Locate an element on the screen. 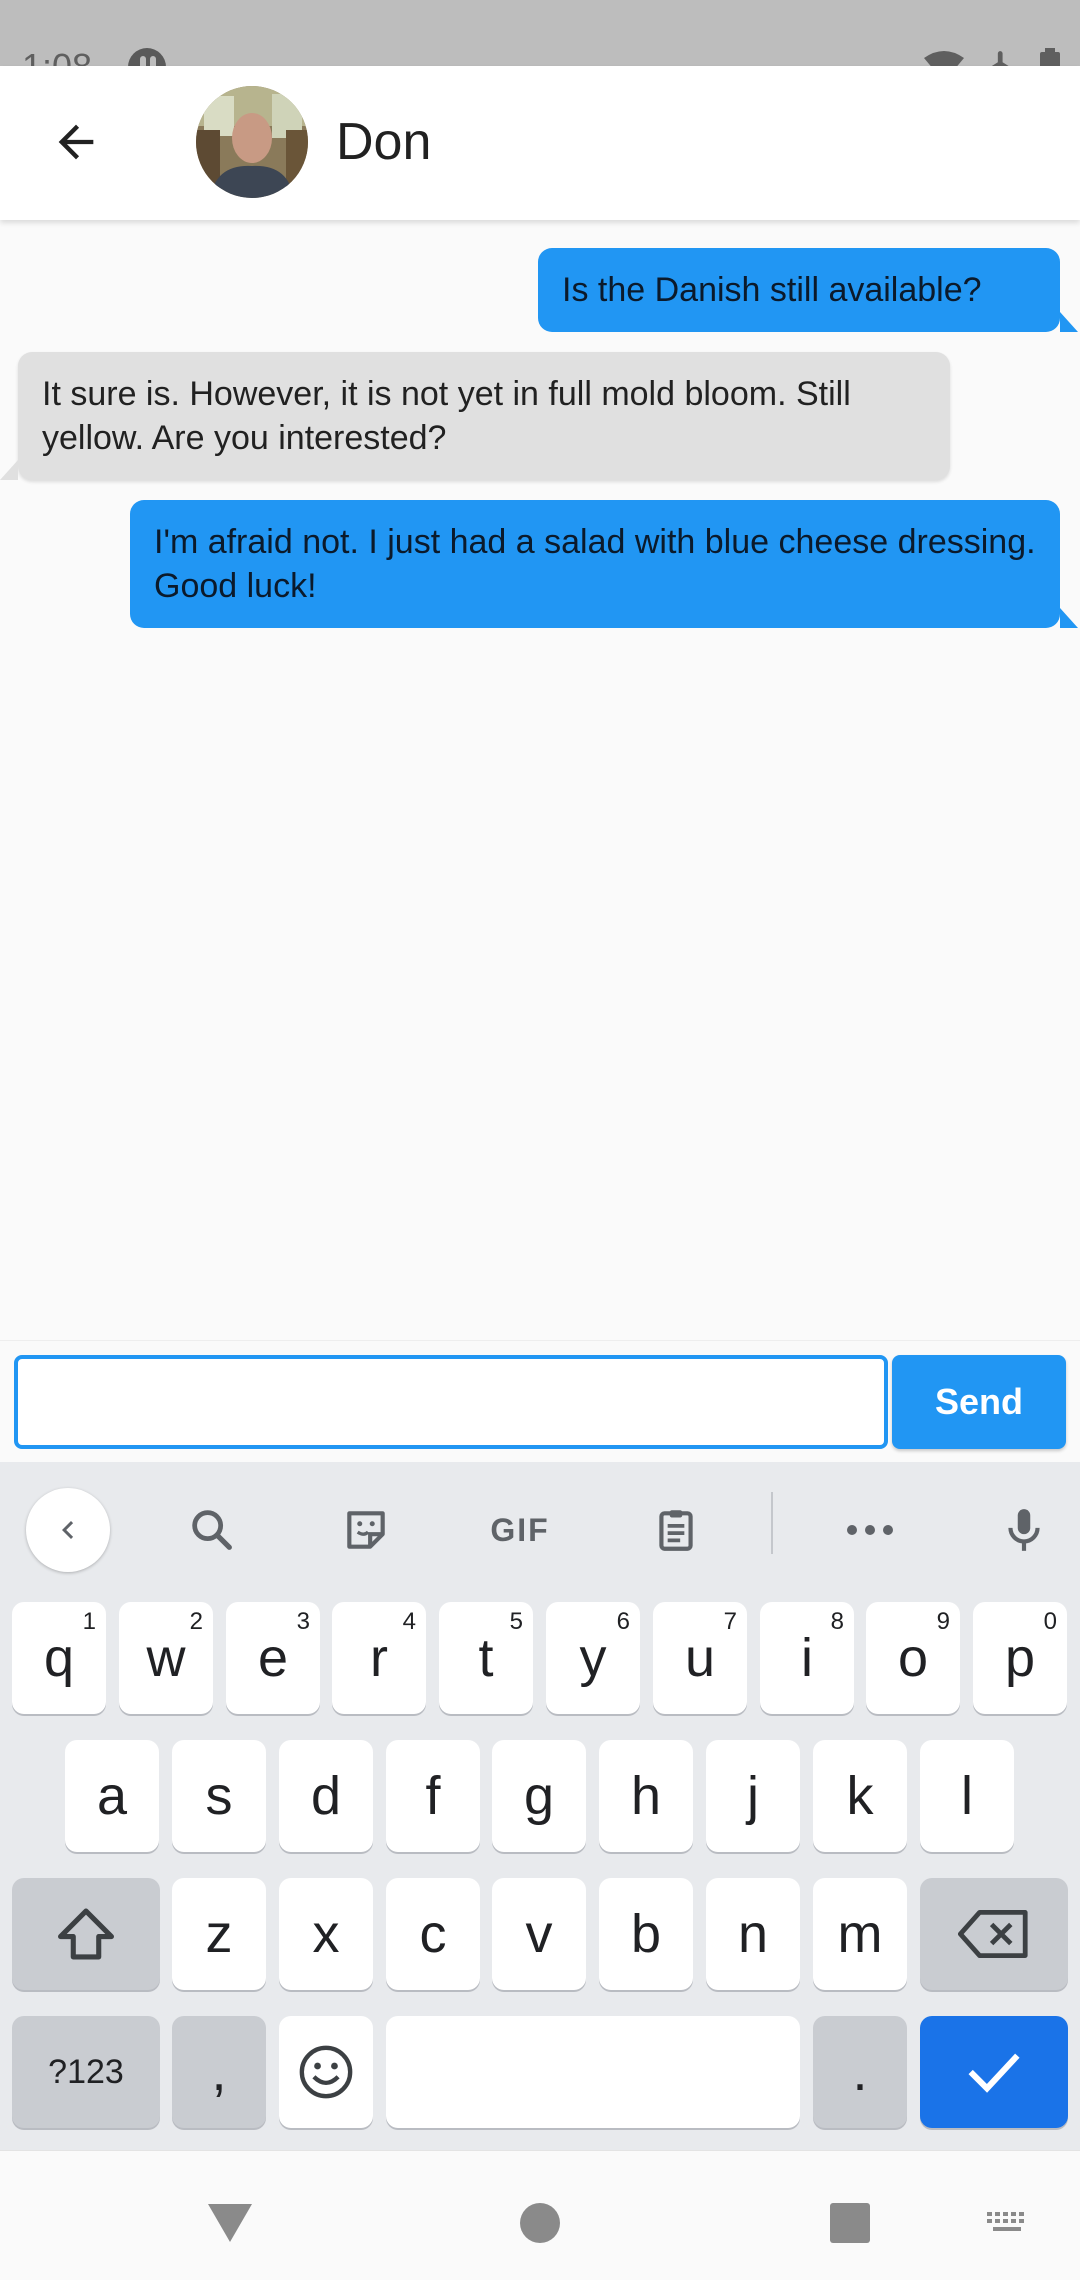 This screenshot has height=2280, width=1080. key-label: v is located at coordinates (539, 1934).